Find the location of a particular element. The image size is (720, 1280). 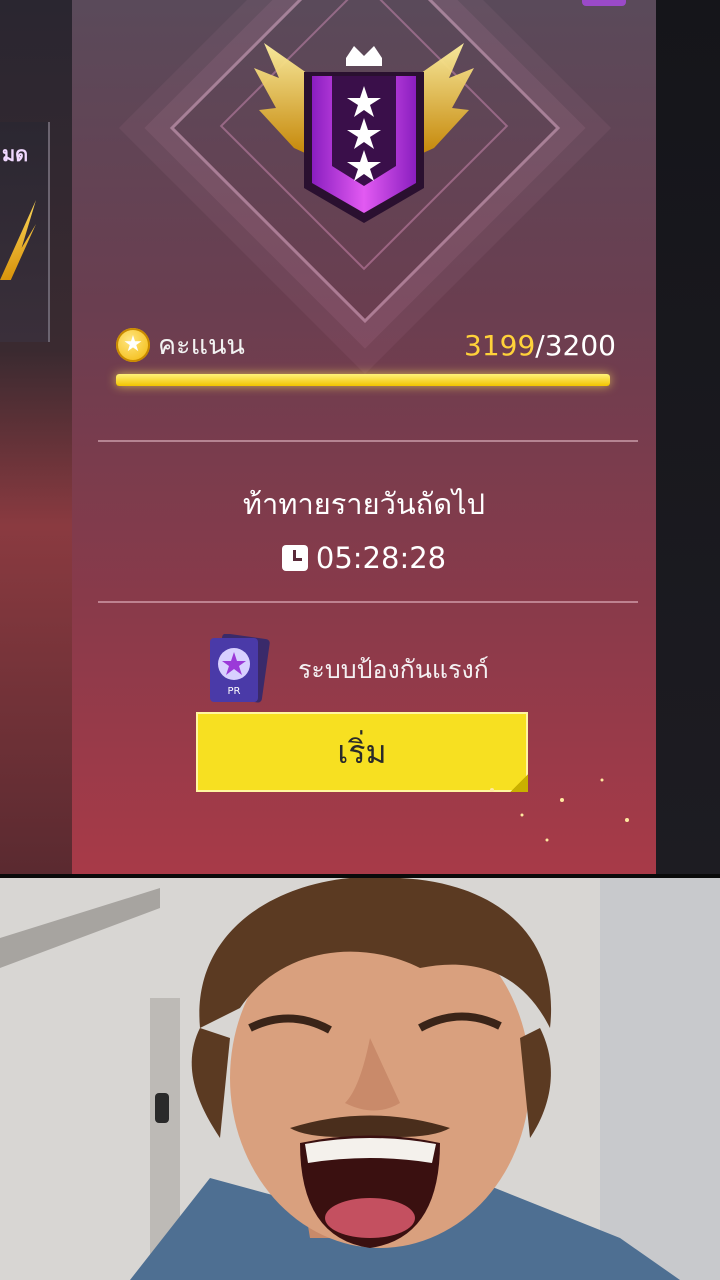

rank-badge-icon is located at coordinates (364, 133).